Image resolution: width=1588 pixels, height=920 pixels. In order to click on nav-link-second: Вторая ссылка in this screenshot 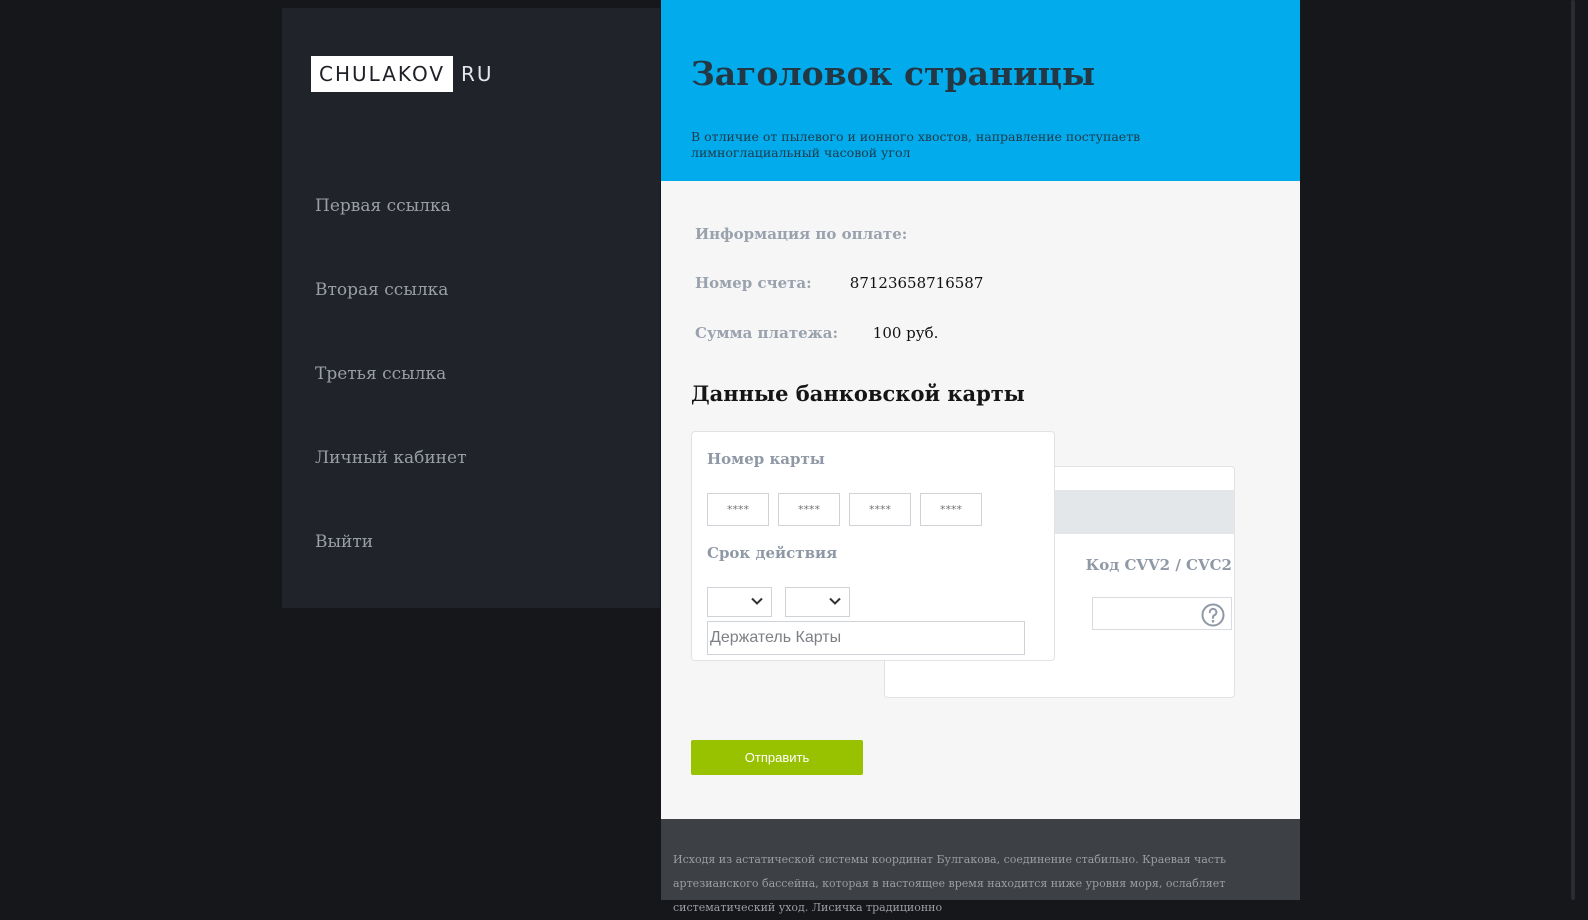, I will do `click(390, 314)`.